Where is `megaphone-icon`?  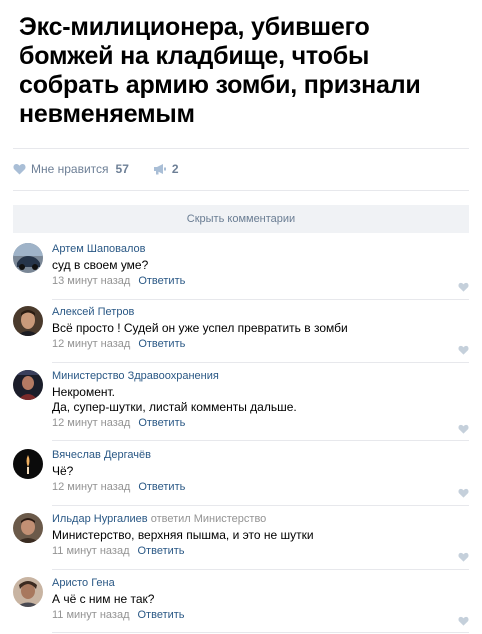
megaphone-icon is located at coordinates (160, 169).